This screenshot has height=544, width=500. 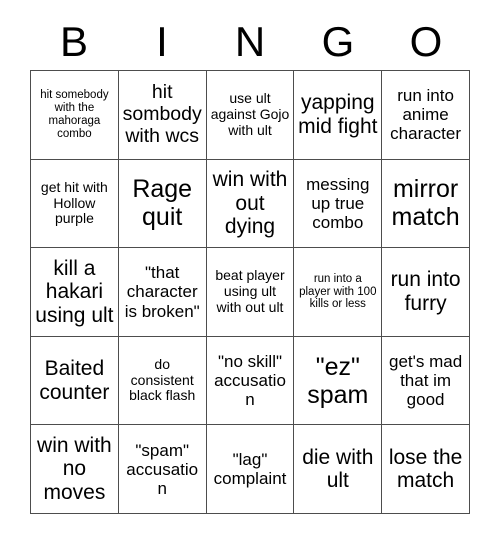 What do you see at coordinates (338, 41) in the screenshot?
I see `header-letter-g: G` at bounding box center [338, 41].